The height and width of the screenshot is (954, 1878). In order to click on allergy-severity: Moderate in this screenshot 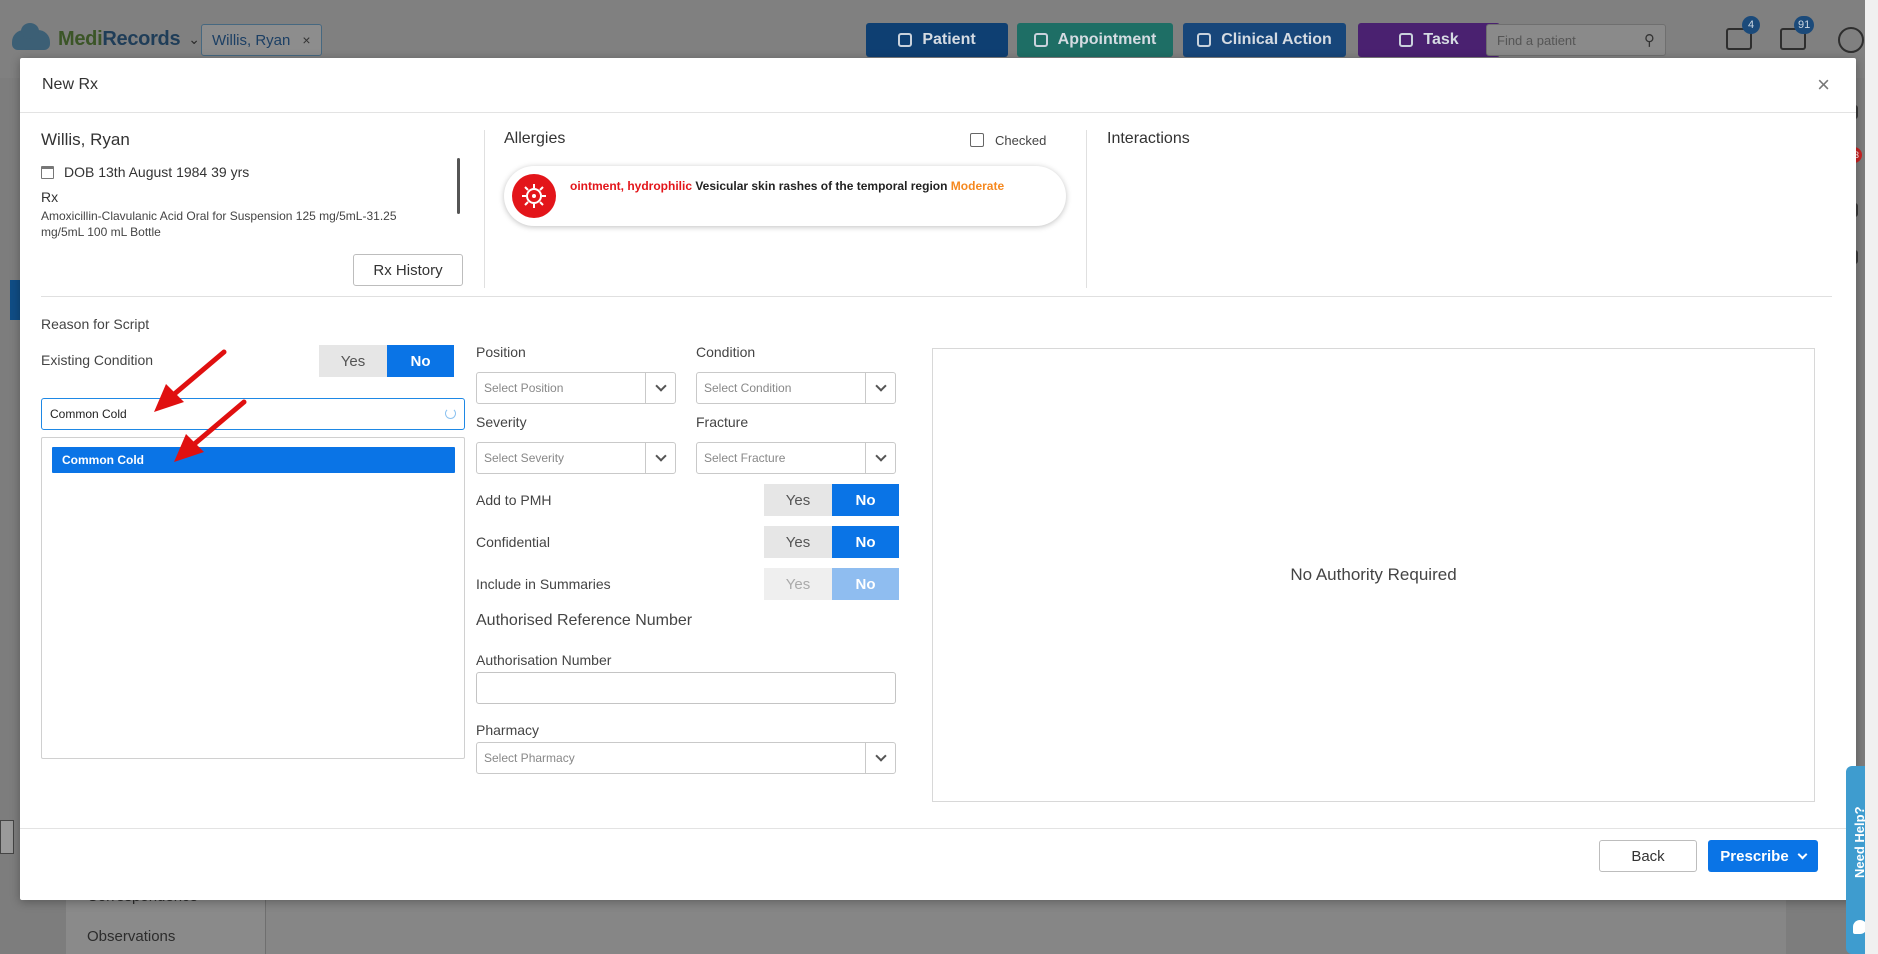, I will do `click(977, 186)`.